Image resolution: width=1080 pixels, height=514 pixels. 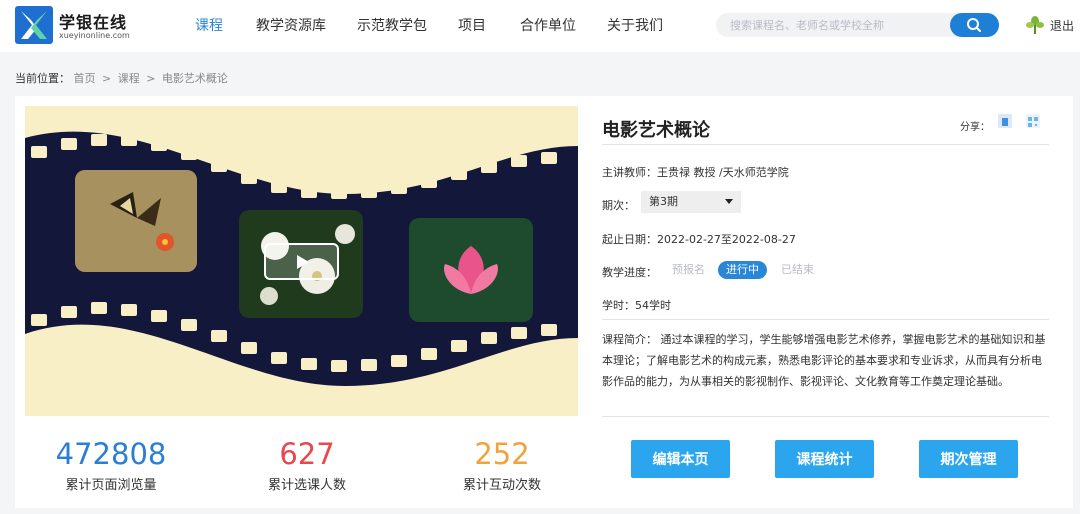 I want to click on period-management-button: 期次管理, so click(x=968, y=459).